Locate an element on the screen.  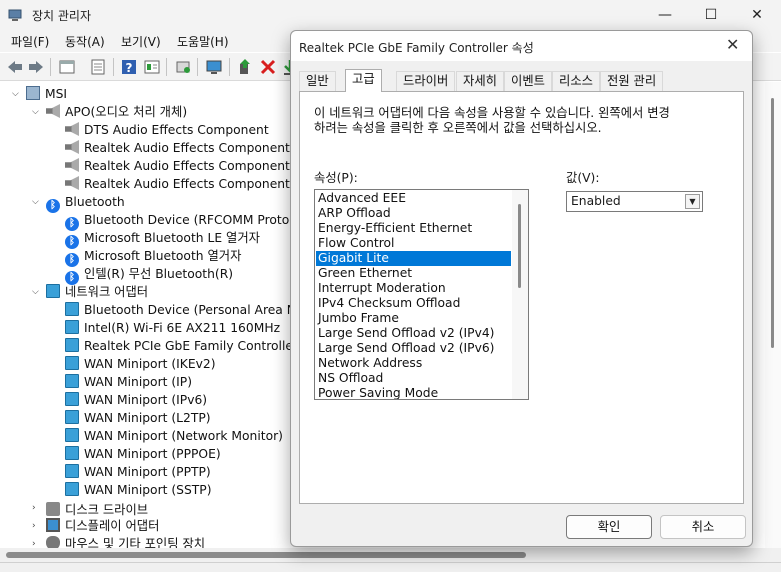
tree-item: ᛒ 인텔(R) 무선 Bluetooth(R) is located at coordinates (149, 275).